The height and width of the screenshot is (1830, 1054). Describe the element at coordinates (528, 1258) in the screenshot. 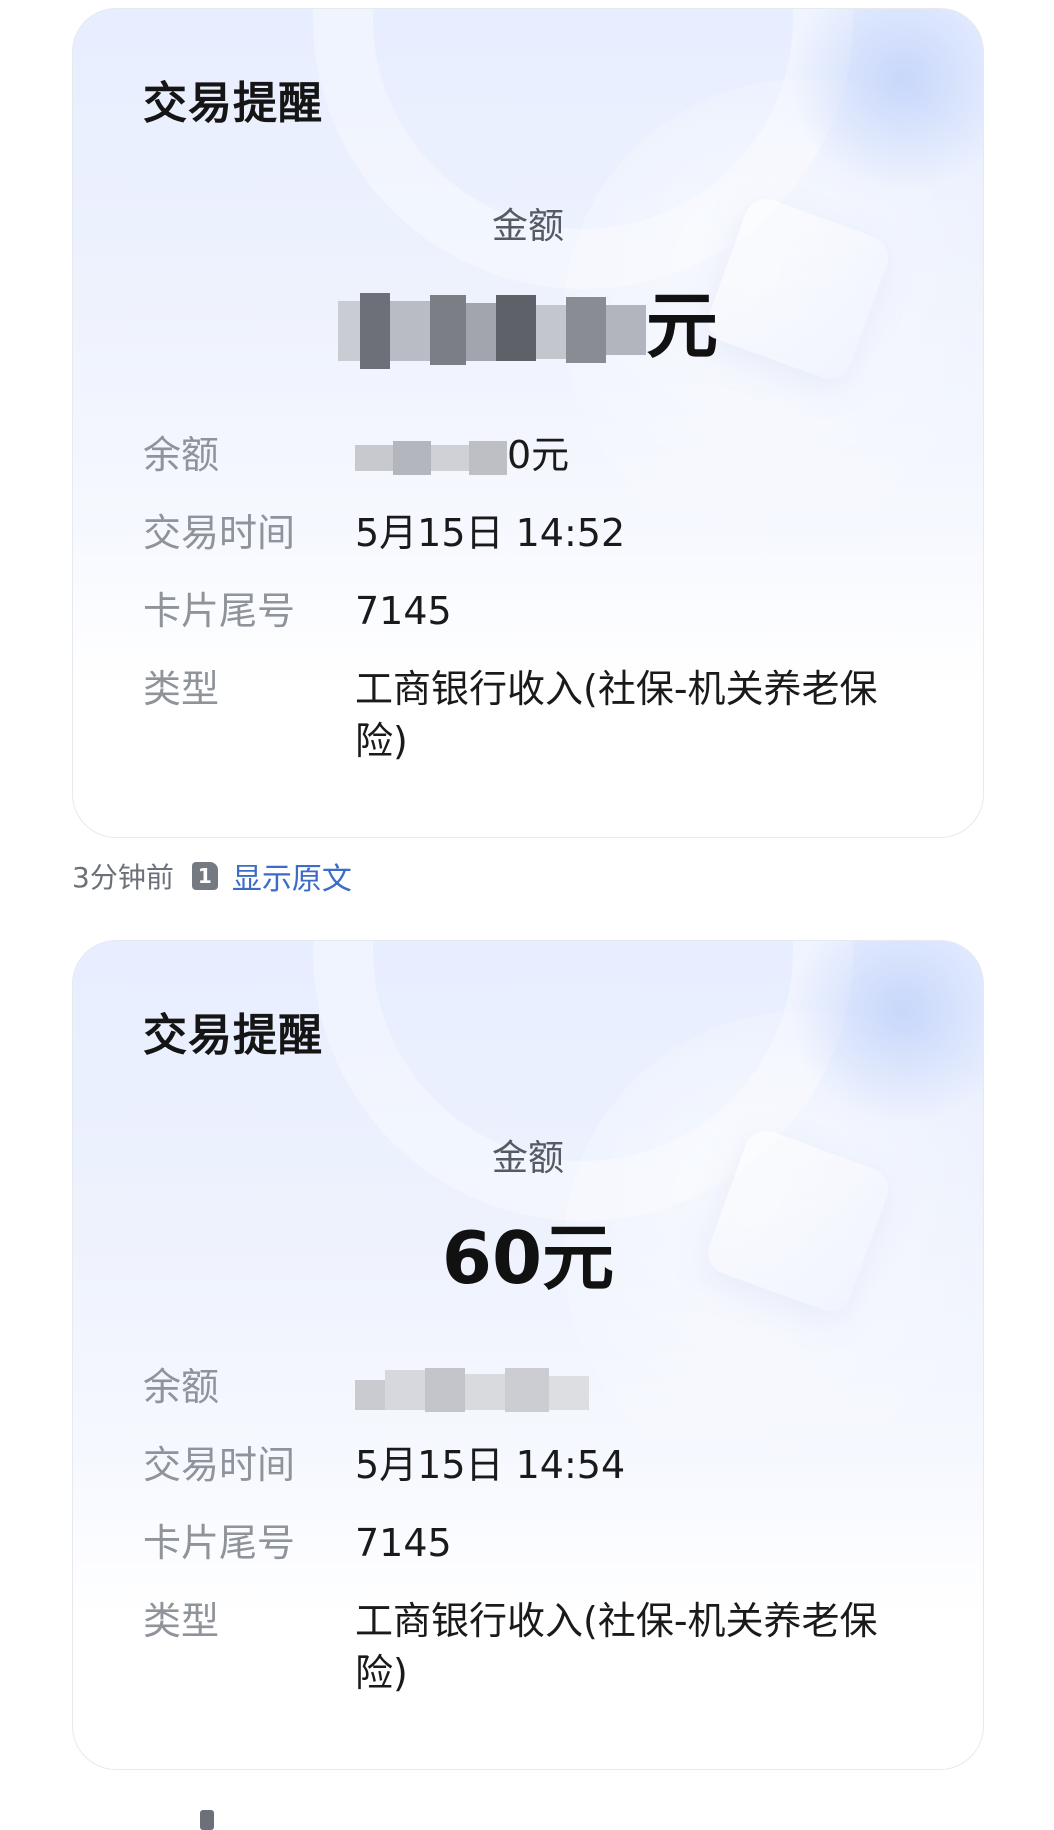

I see `amount-value: 60元` at that location.